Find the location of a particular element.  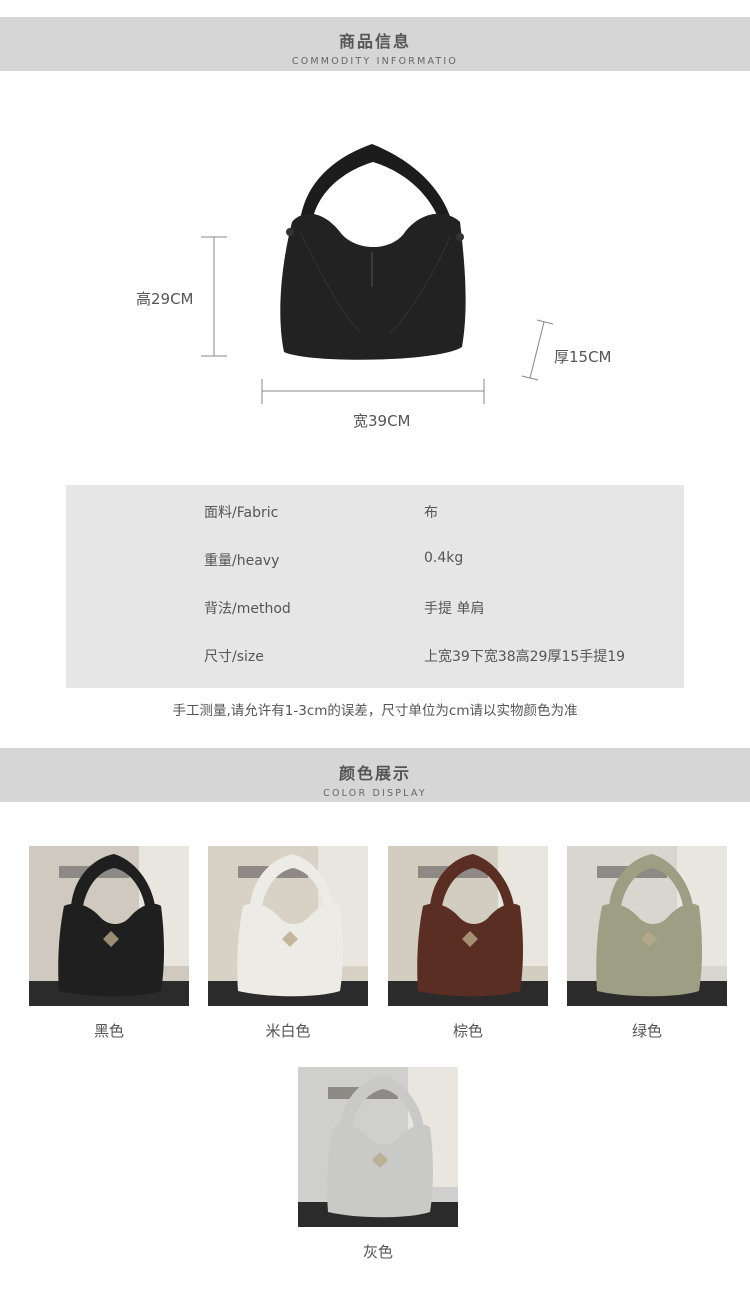

spec-value: 0.4kg is located at coordinates (444, 558).